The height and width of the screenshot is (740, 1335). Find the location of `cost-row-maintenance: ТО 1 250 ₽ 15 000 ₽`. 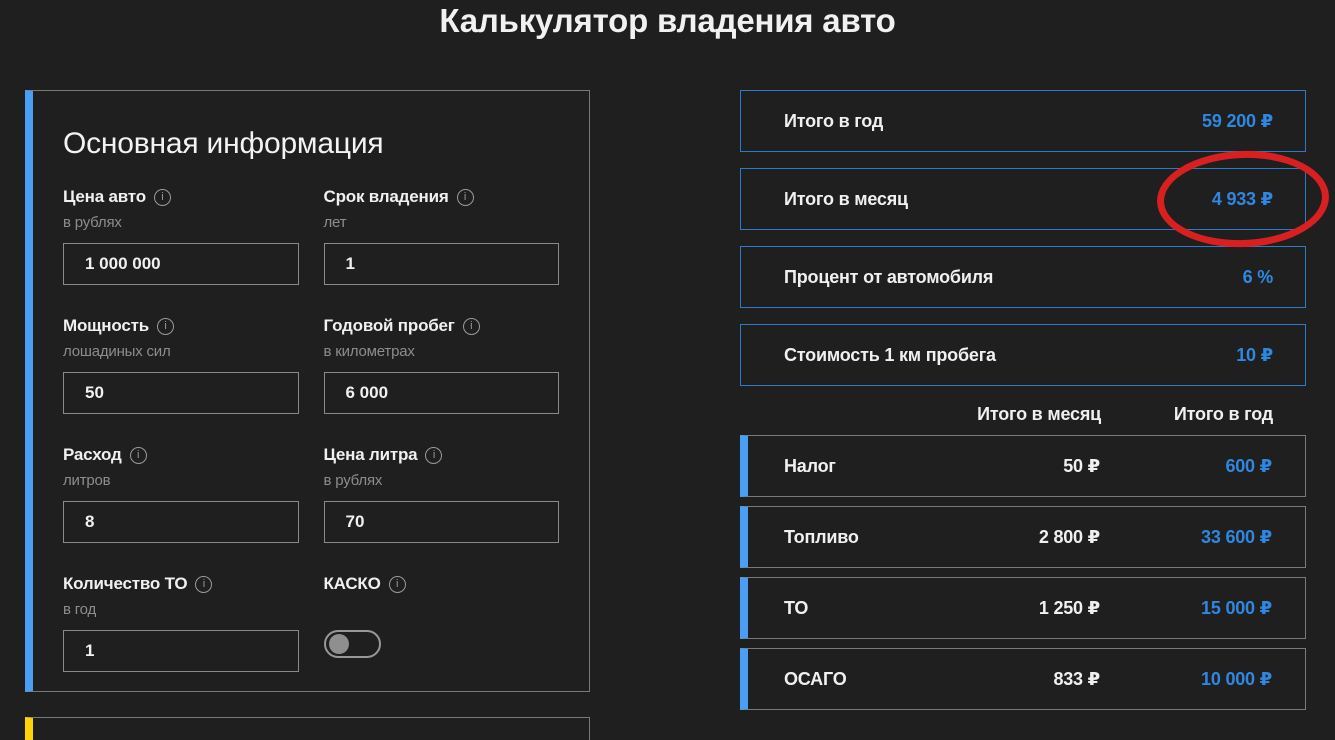

cost-row-maintenance: ТО 1 250 ₽ 15 000 ₽ is located at coordinates (1023, 608).